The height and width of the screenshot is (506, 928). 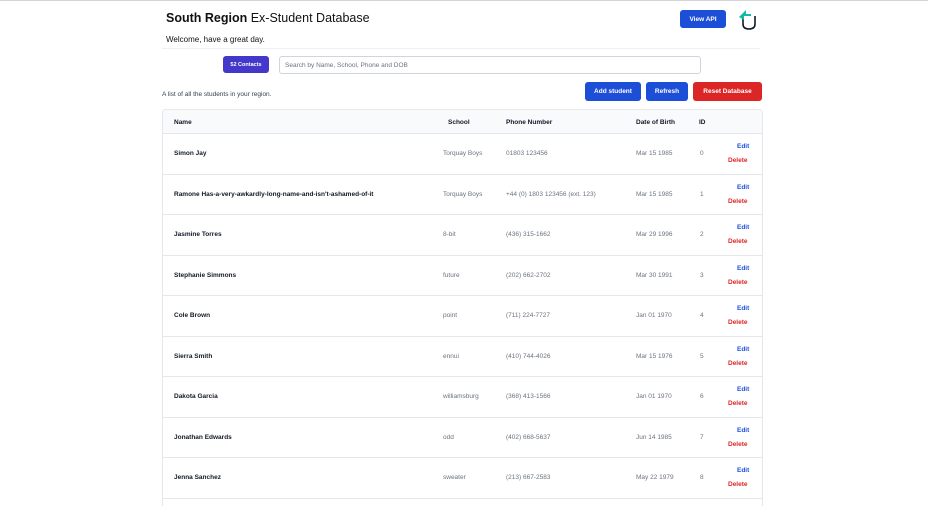 I want to click on student-name: Jasmine Torres, so click(x=198, y=234).